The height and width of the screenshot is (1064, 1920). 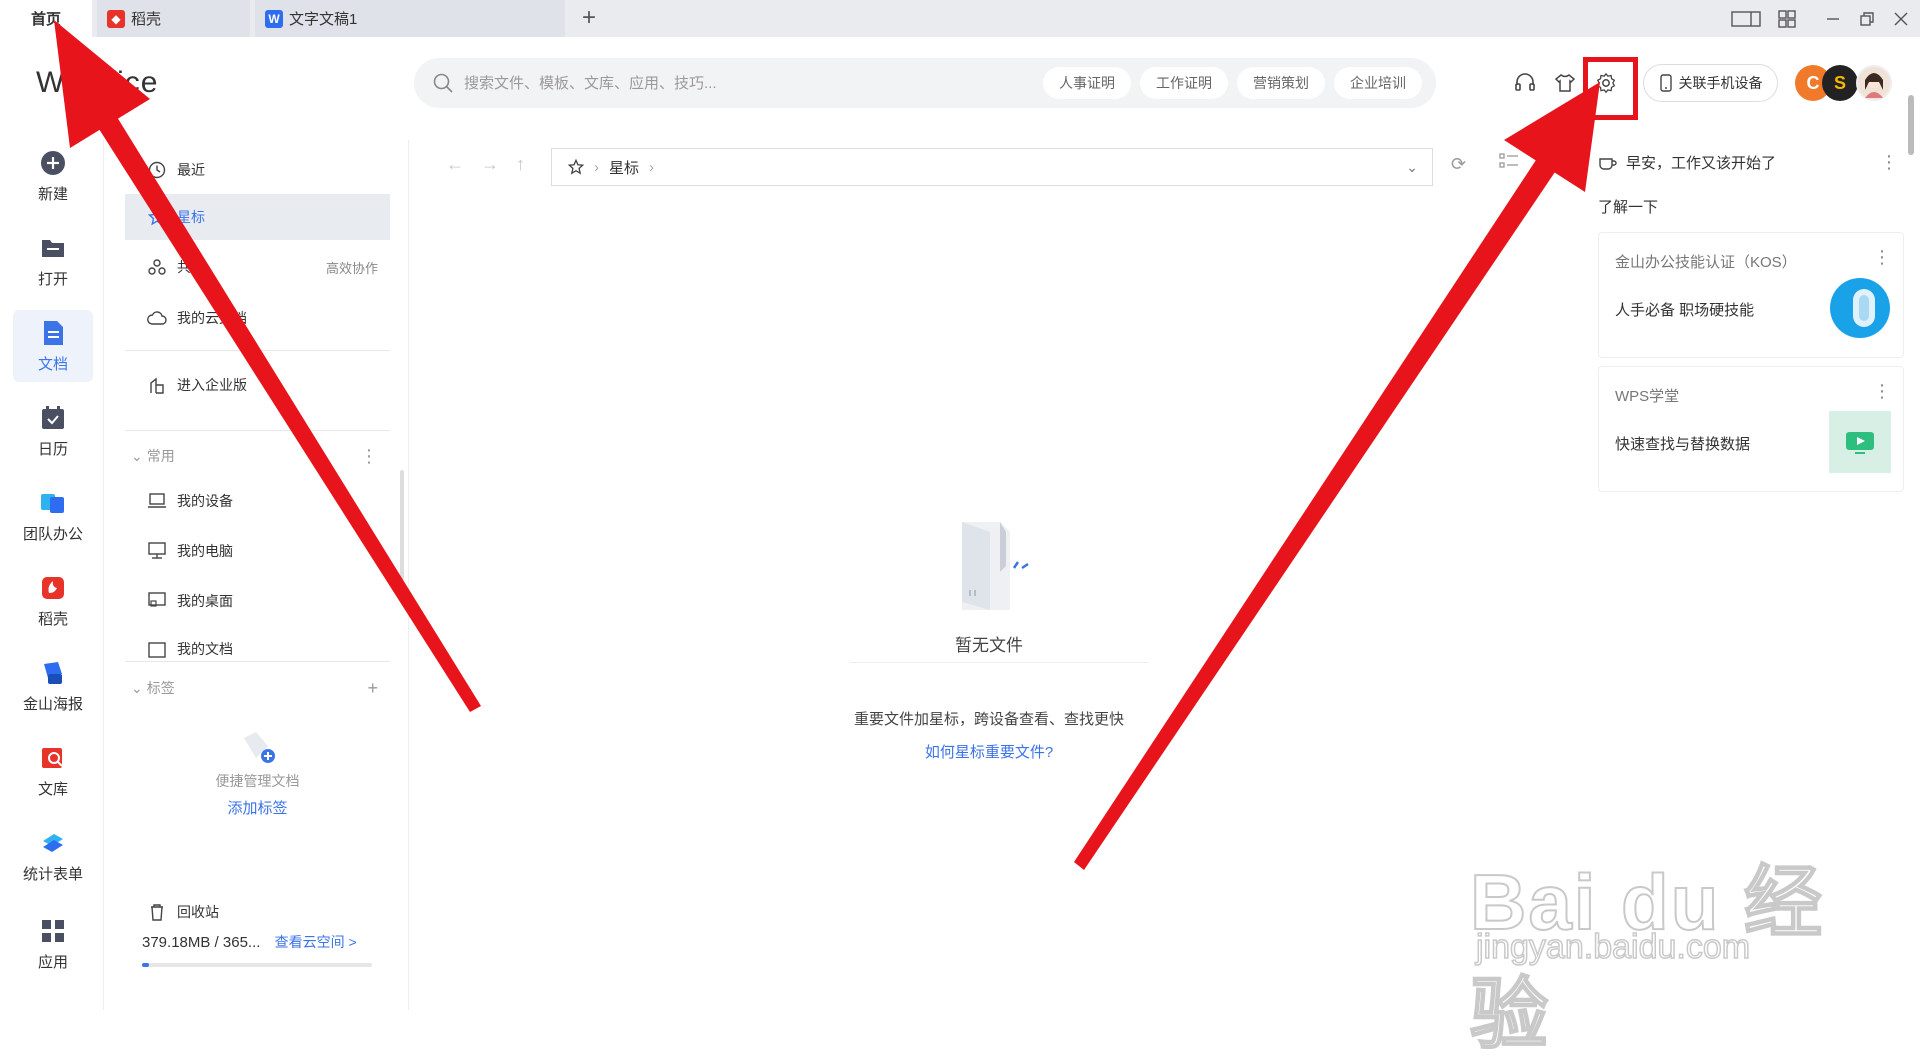 I want to click on tags-empty-text: 便捷管理文档, so click(x=257, y=781).